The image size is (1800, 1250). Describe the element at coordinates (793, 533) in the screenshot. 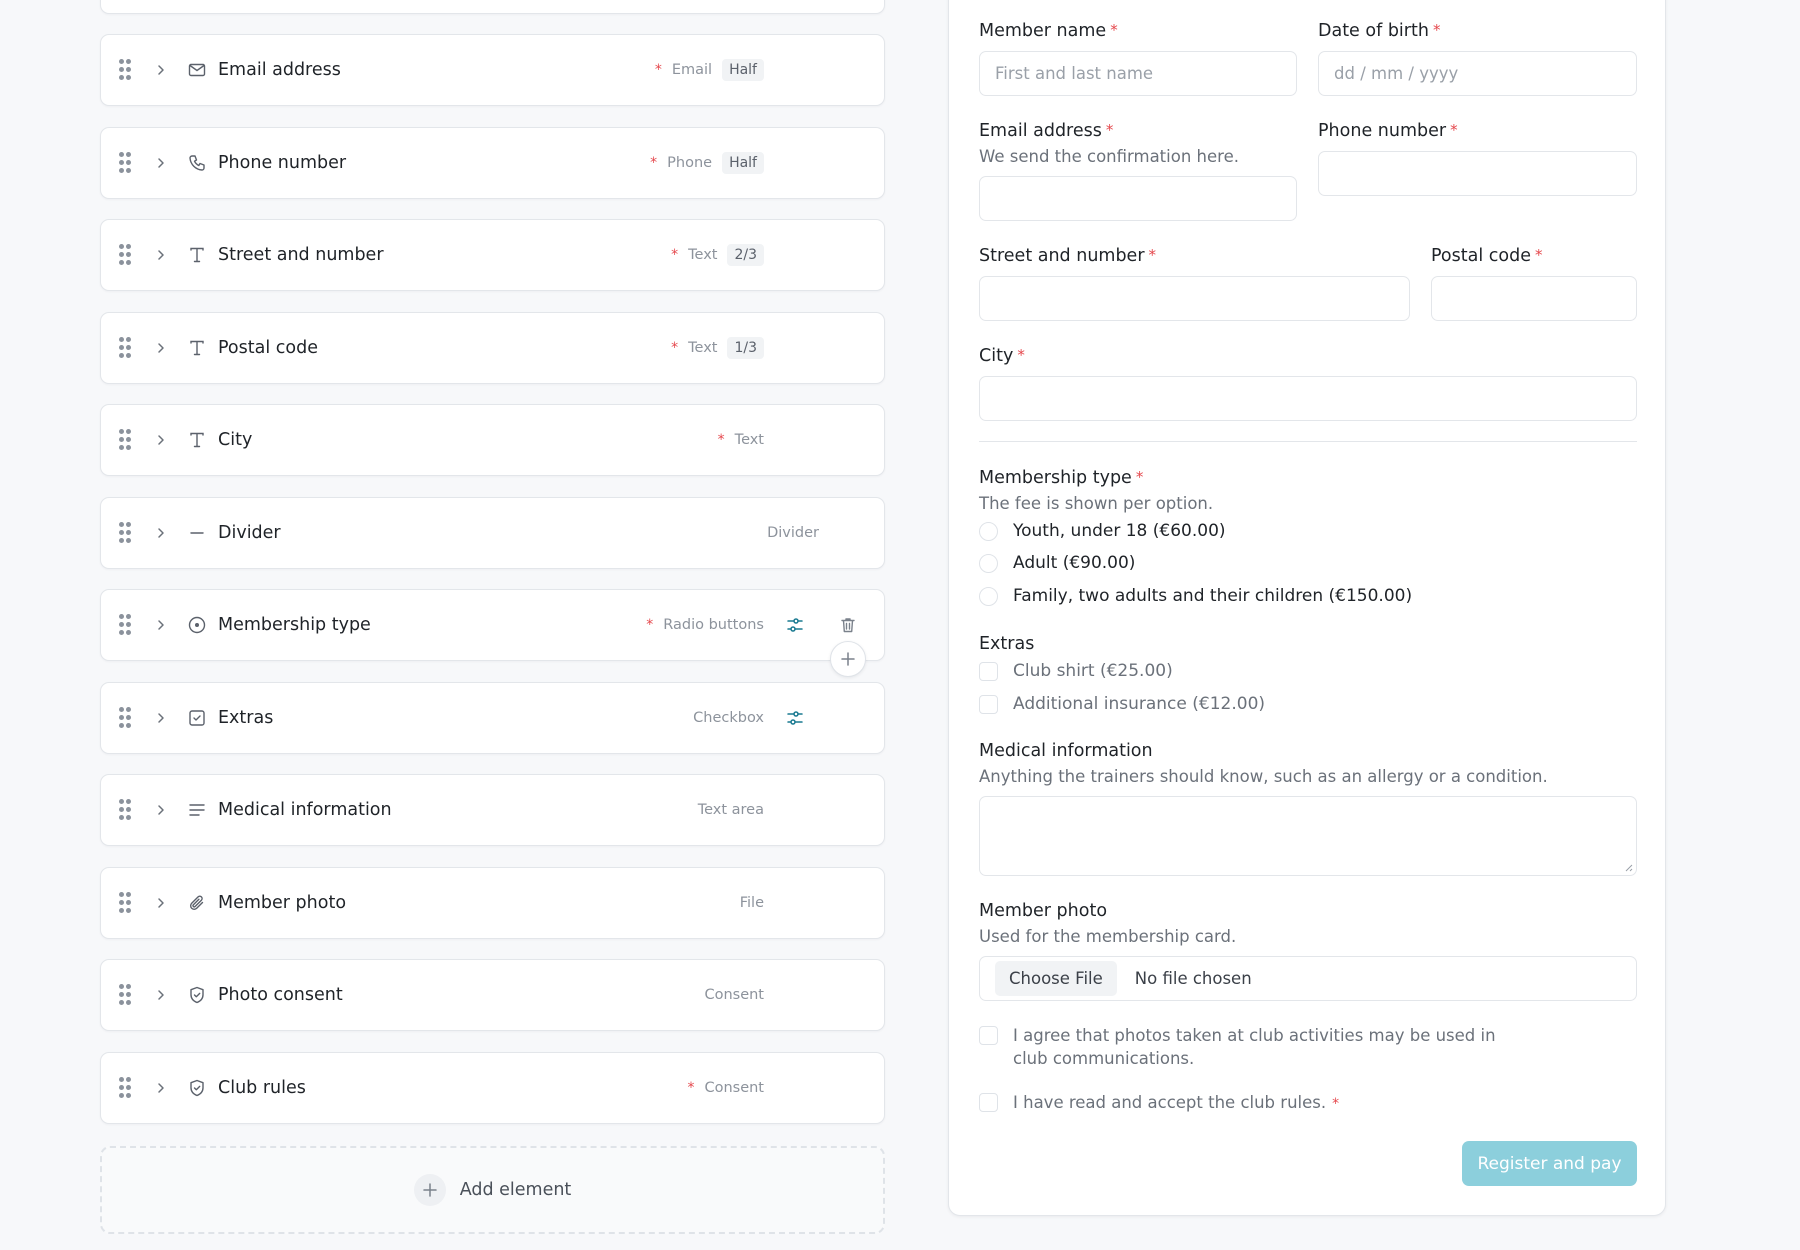

I see `field-type: Divider` at that location.